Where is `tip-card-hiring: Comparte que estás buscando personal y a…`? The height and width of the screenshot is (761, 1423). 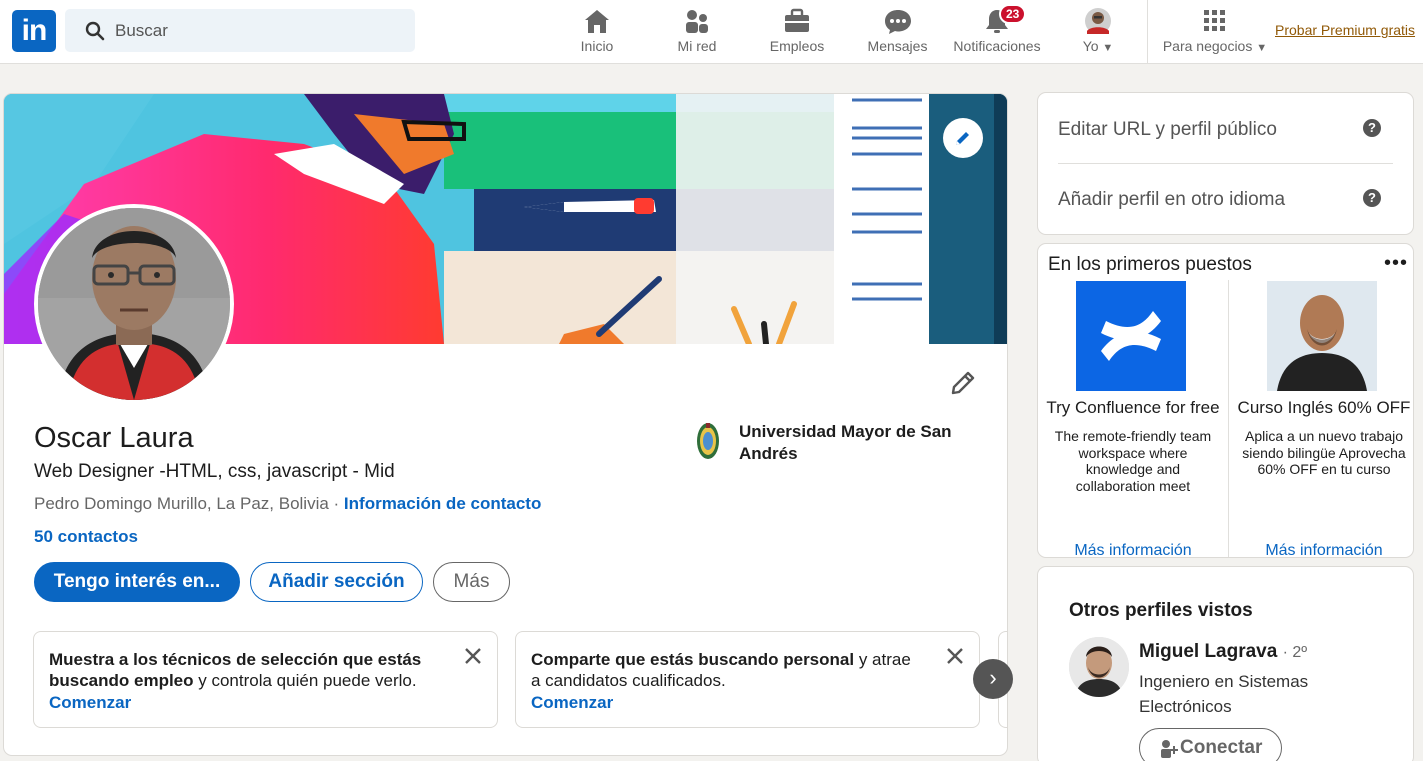
tip-card-hiring: Comparte que estás buscando personal y a… is located at coordinates (747, 679).